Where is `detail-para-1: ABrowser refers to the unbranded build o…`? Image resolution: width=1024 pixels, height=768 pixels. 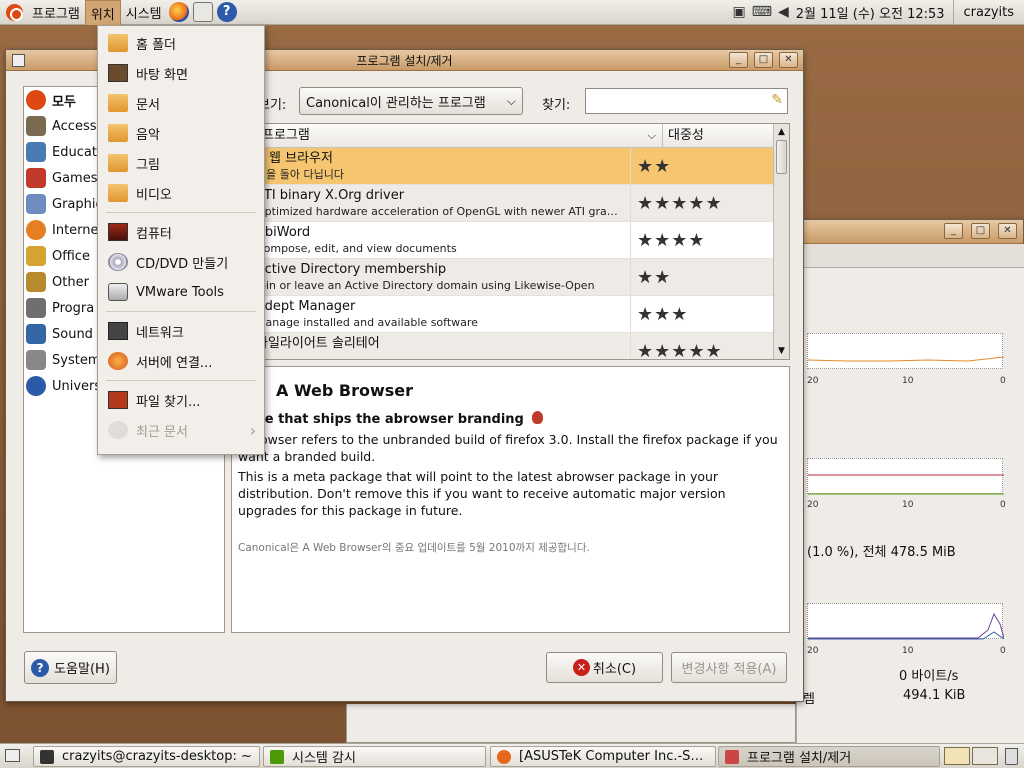
detail-para-1: ABrowser refers to the unbranded build o… is located at coordinates (508, 448).